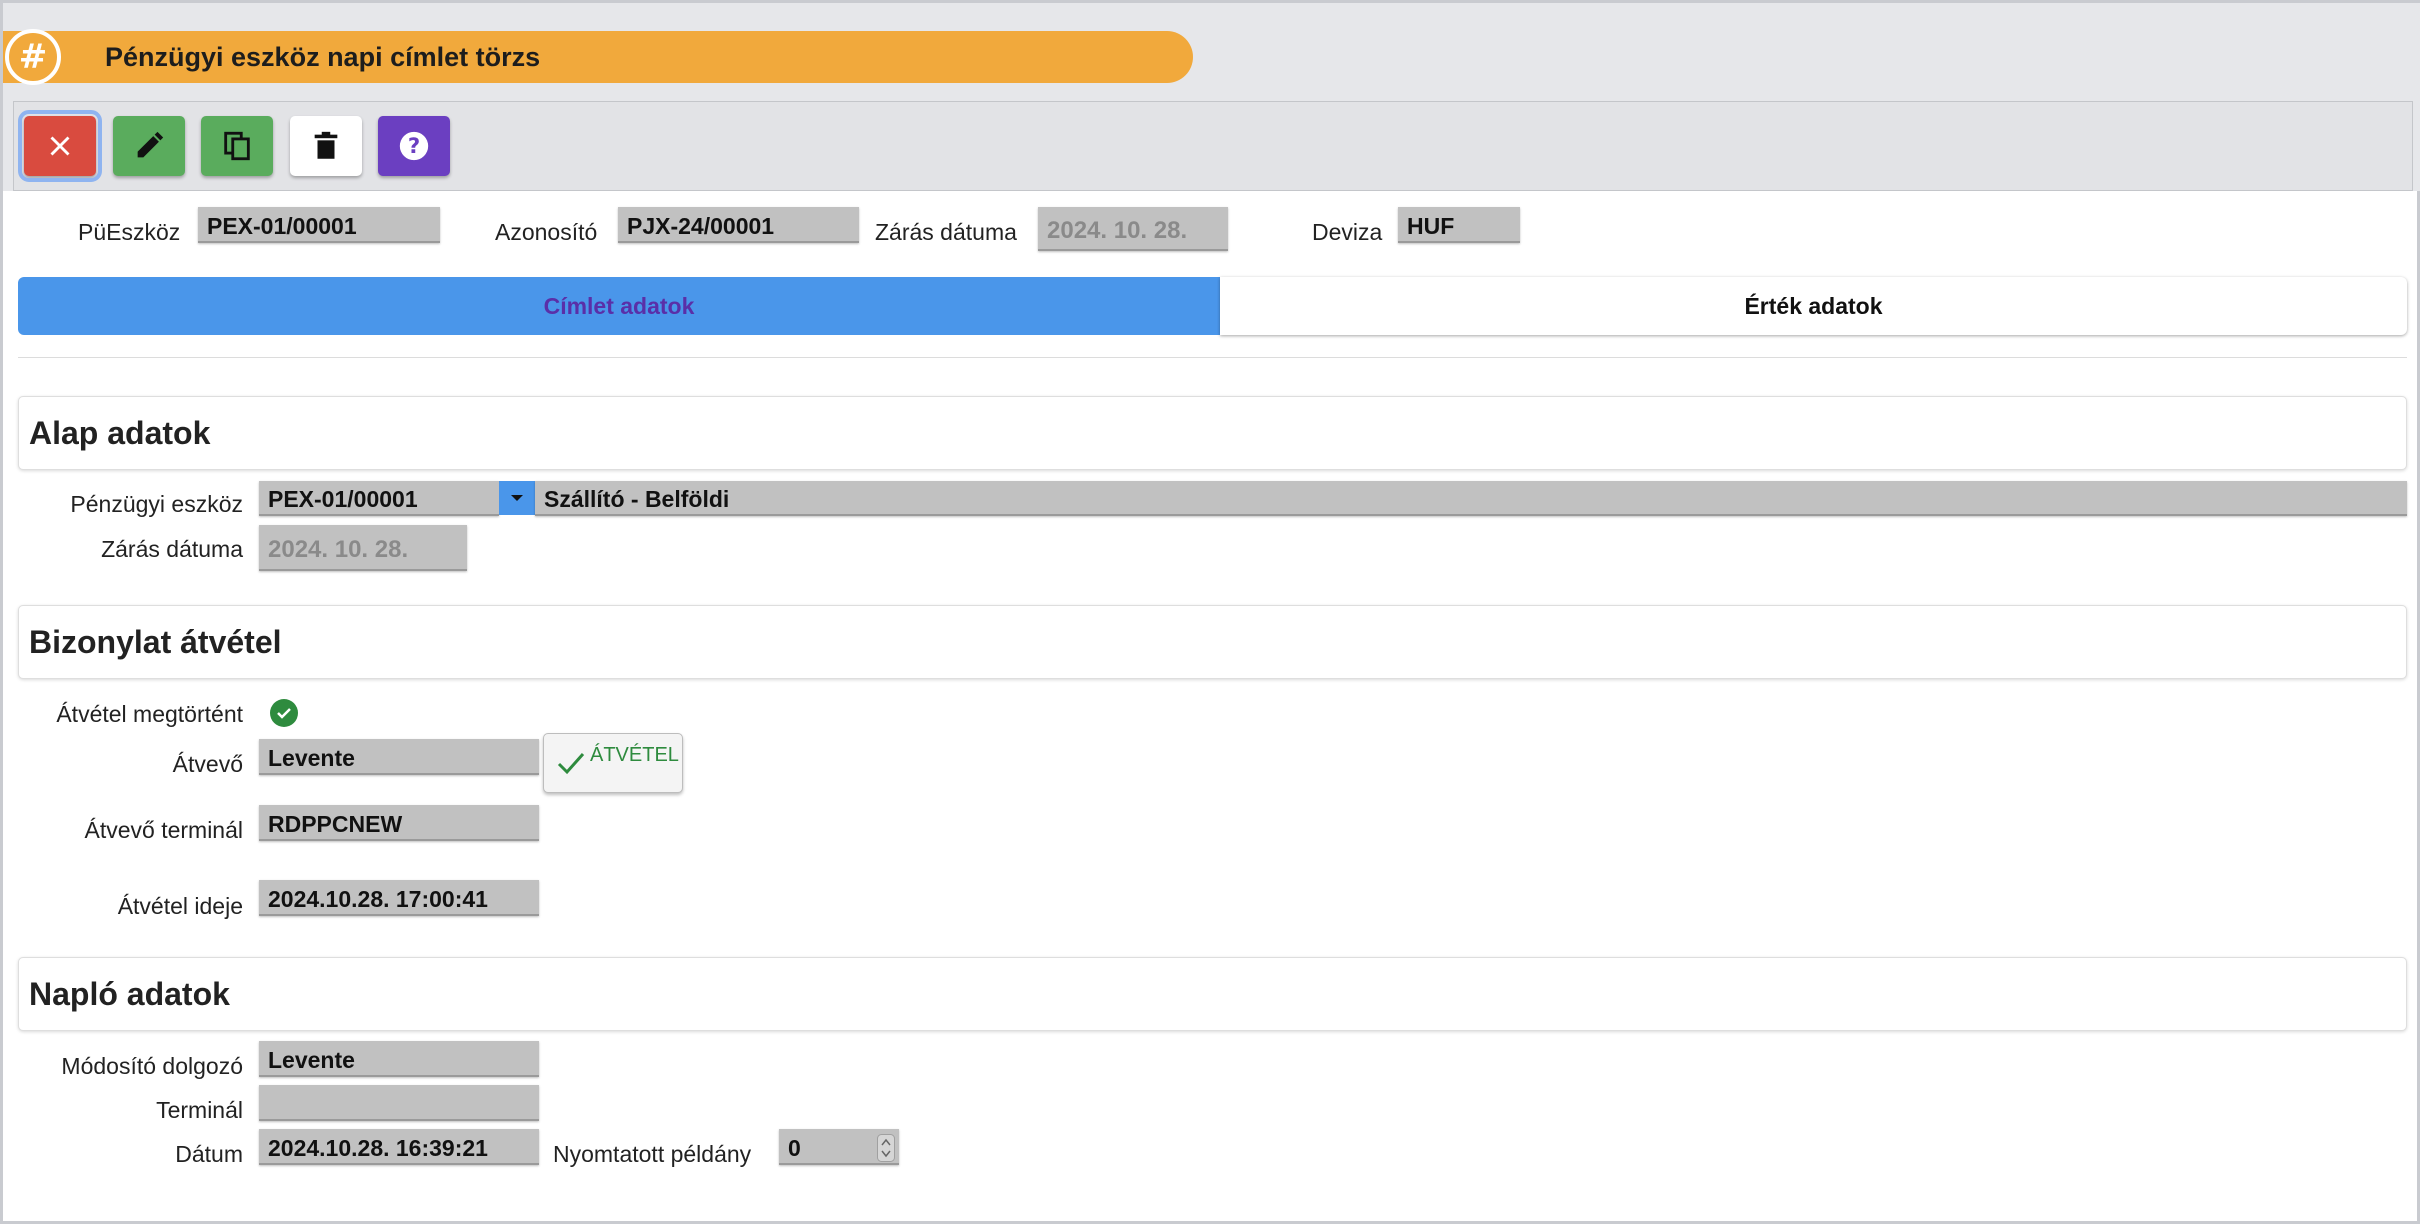  I want to click on title-bar: # Pénzügyi eszköz napi címlet törzs, so click(598, 57).